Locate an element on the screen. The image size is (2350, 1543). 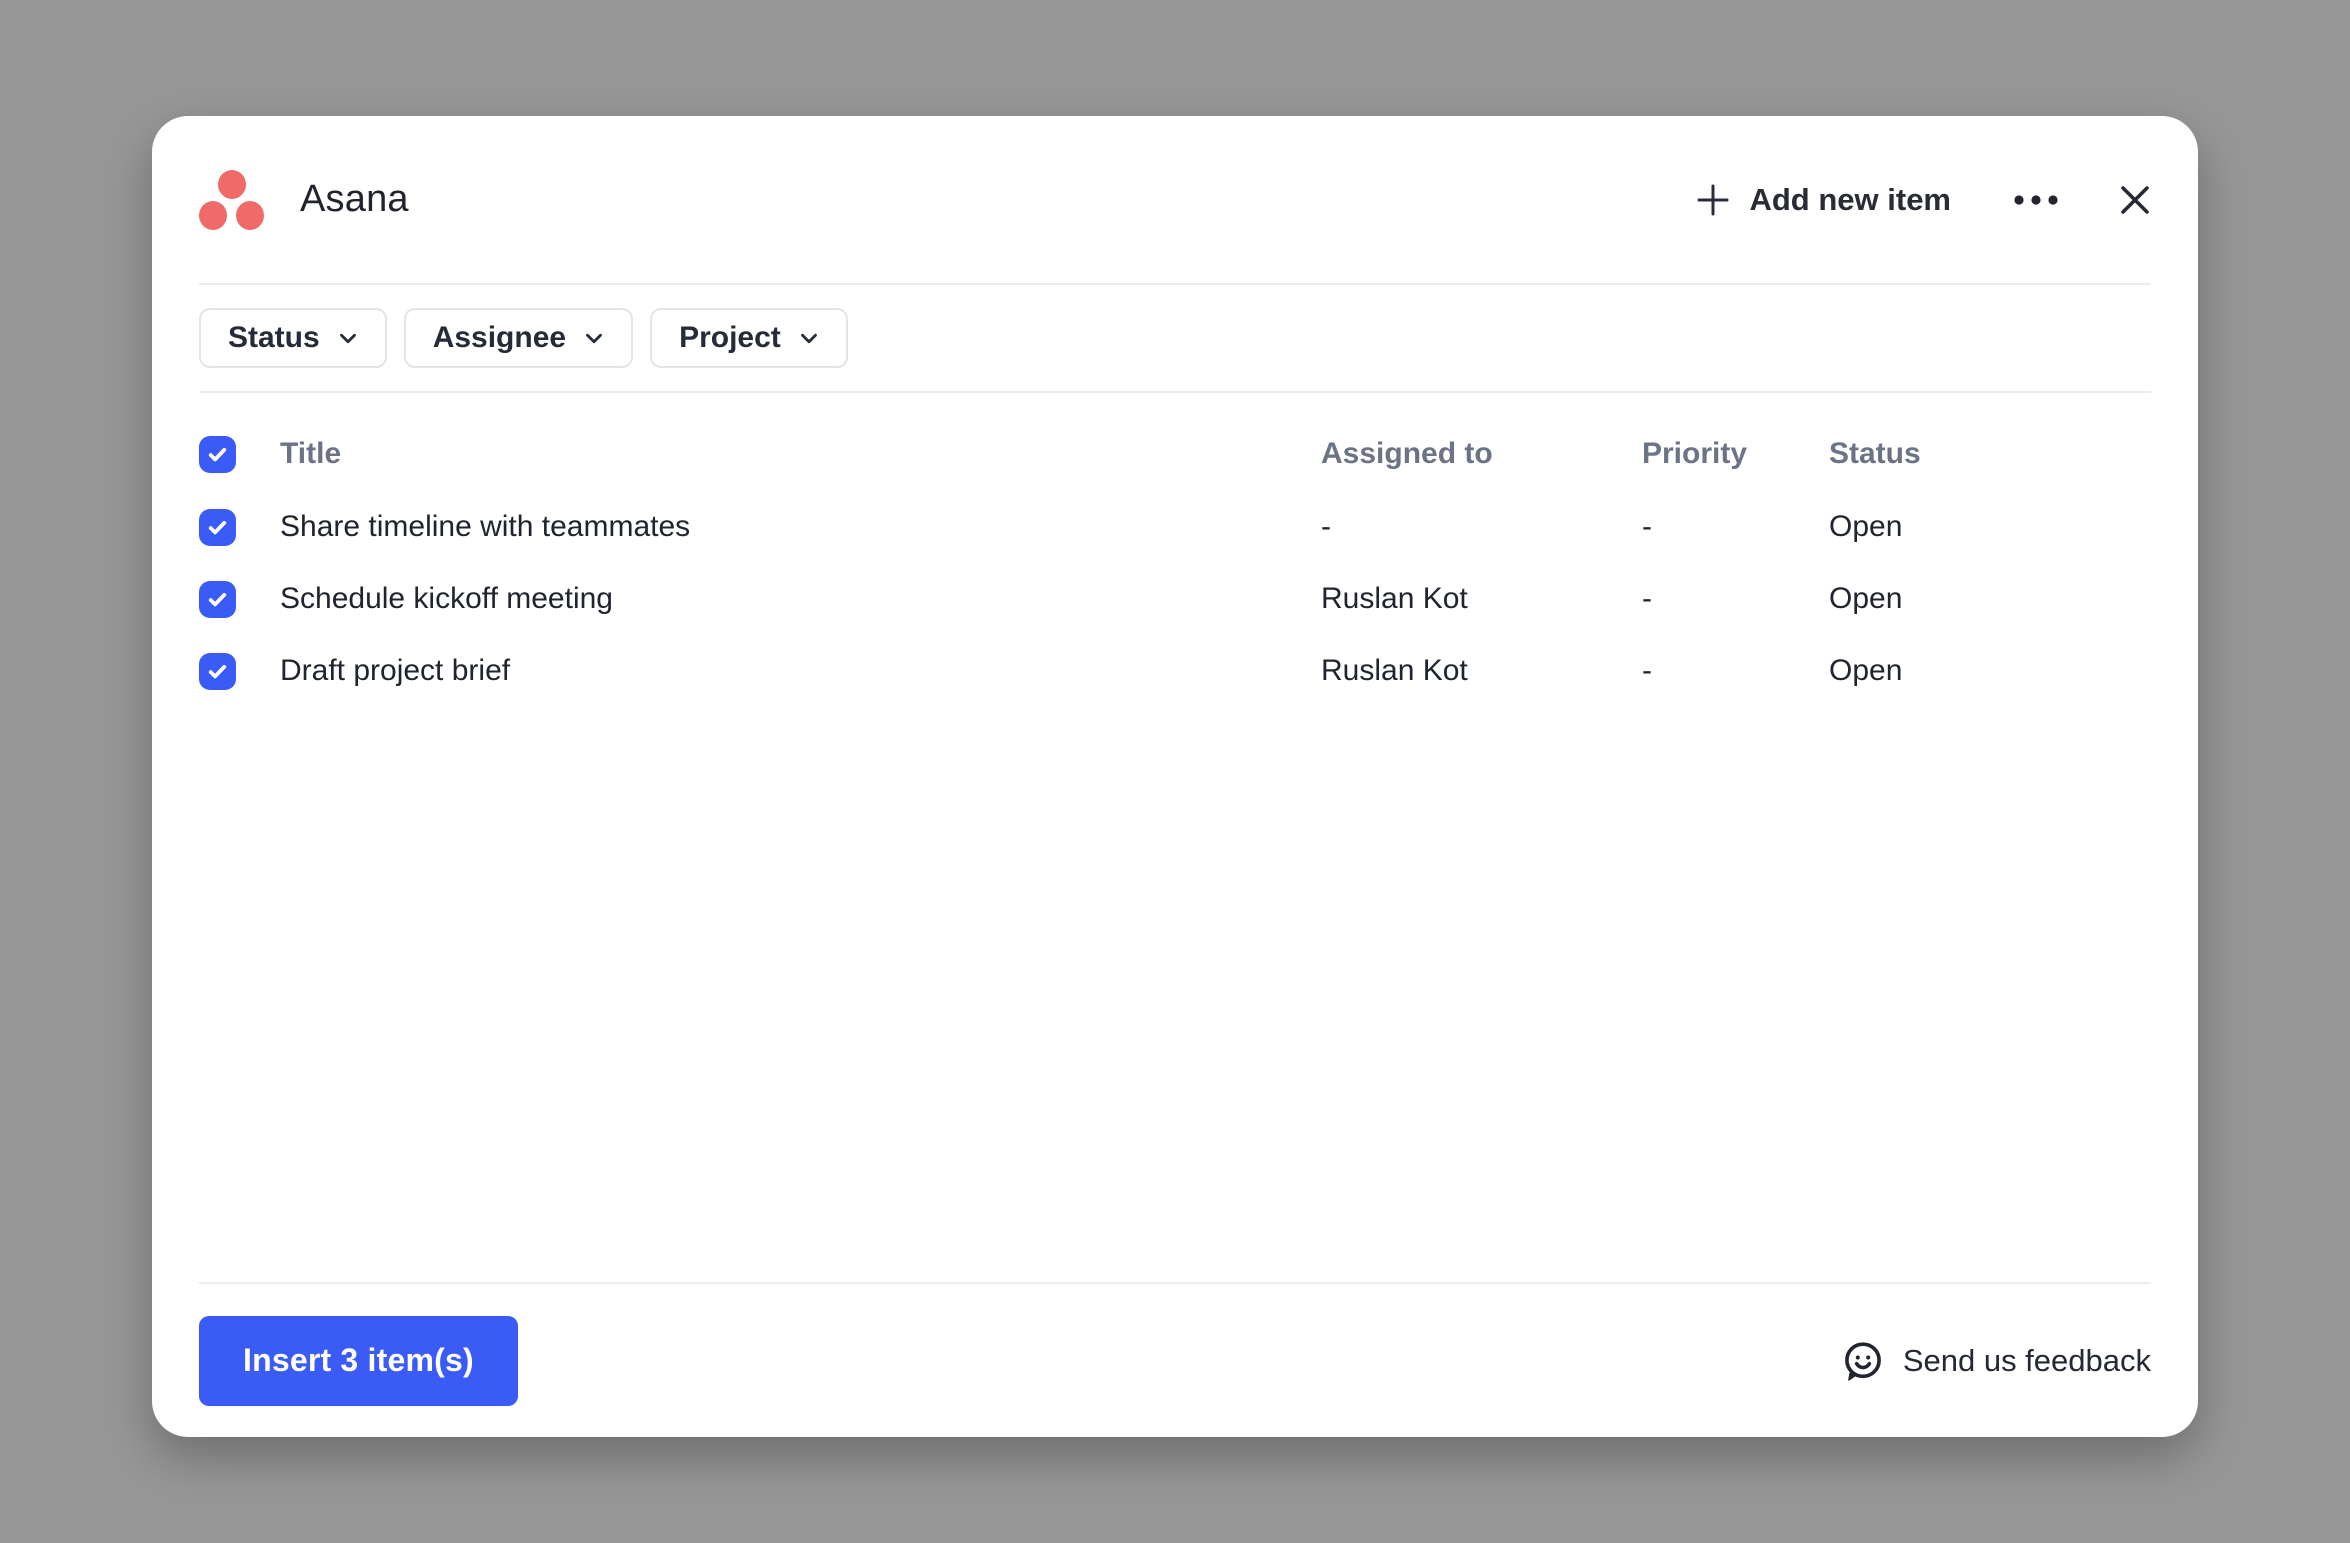
x-icon is located at coordinates (2135, 200).